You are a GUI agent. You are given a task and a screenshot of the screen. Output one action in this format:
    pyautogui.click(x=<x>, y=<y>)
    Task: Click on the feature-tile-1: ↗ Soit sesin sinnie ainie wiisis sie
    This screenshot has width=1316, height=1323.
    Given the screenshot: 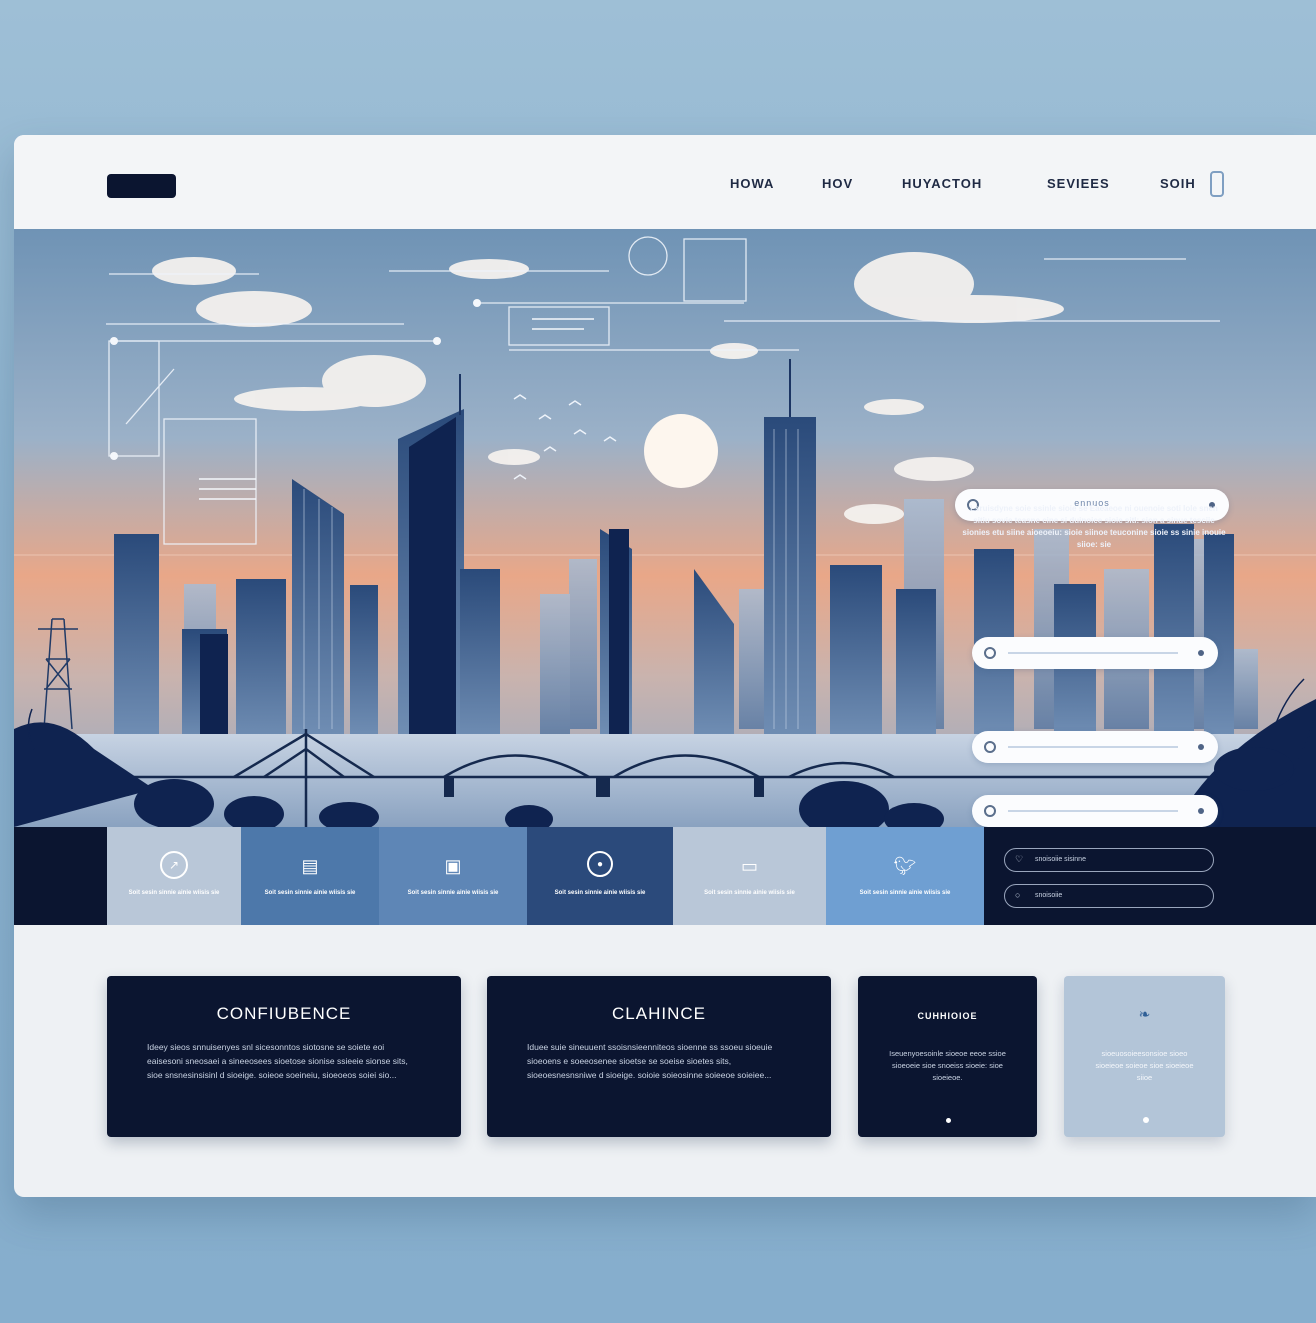 What is the action you would take?
    pyautogui.click(x=174, y=876)
    